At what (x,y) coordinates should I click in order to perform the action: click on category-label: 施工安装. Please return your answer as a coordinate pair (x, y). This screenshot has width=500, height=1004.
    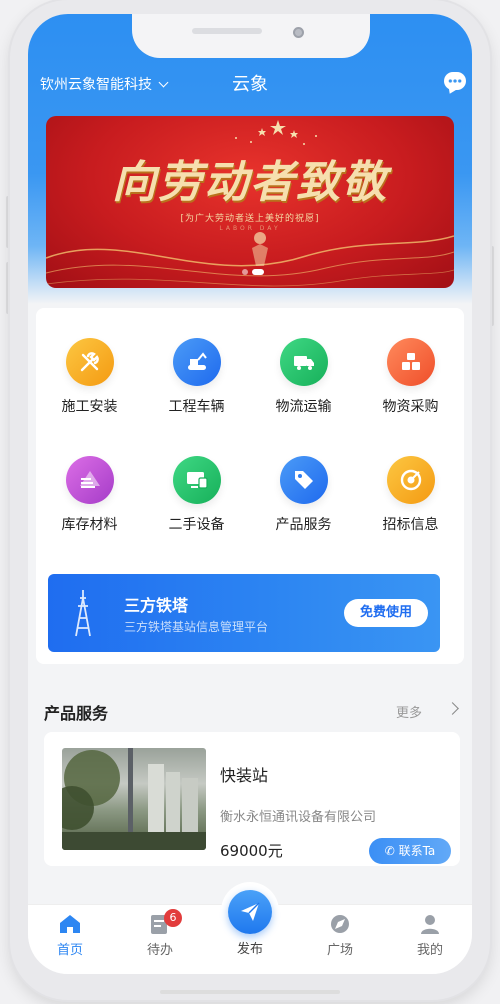
    Looking at the image, I should click on (89, 407).